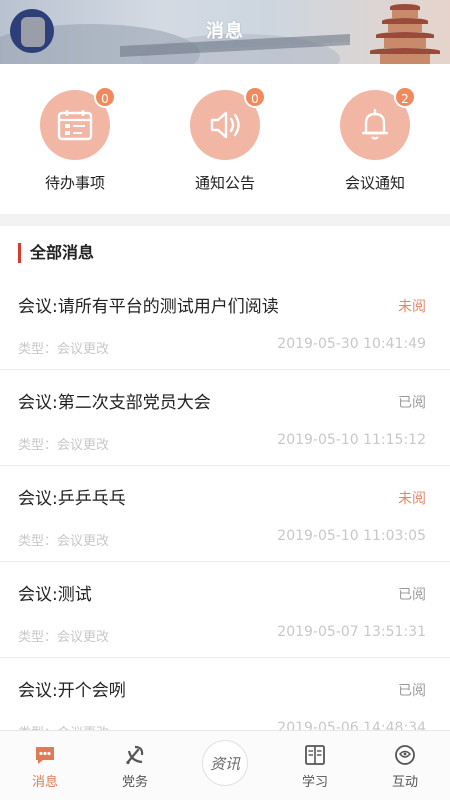 The image size is (450, 800). What do you see at coordinates (225, 514) in the screenshot?
I see `list-item: 会议:乒乒乓乓 未阅 类型：会议更改 2019-05-10 11:03:05` at bounding box center [225, 514].